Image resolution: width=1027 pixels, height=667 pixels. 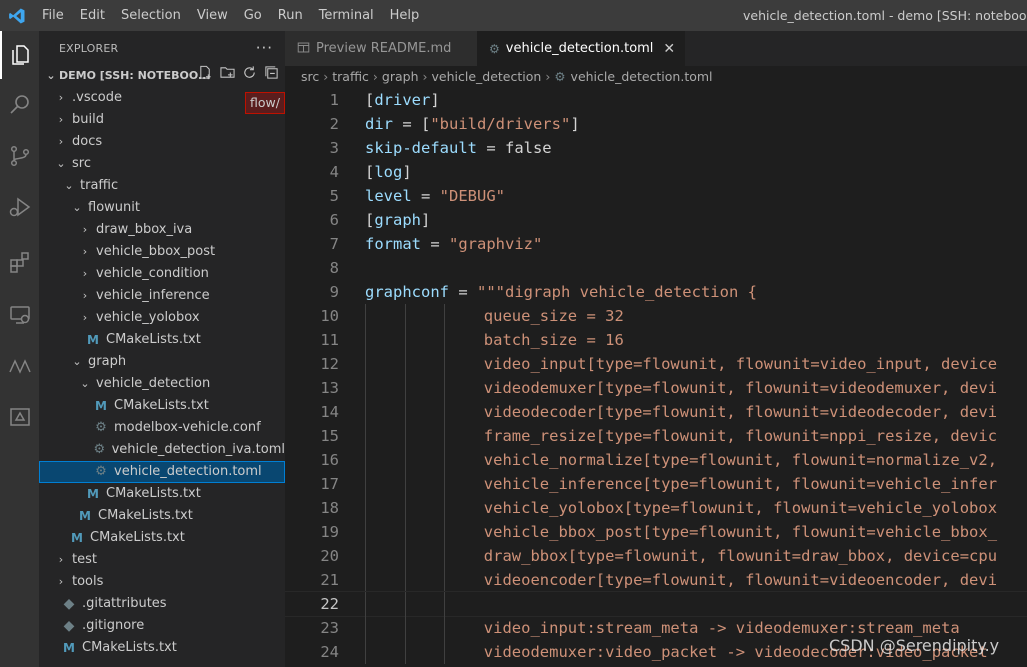 What do you see at coordinates (162, 186) in the screenshot?
I see `tree-folder: ⌄ traffic` at bounding box center [162, 186].